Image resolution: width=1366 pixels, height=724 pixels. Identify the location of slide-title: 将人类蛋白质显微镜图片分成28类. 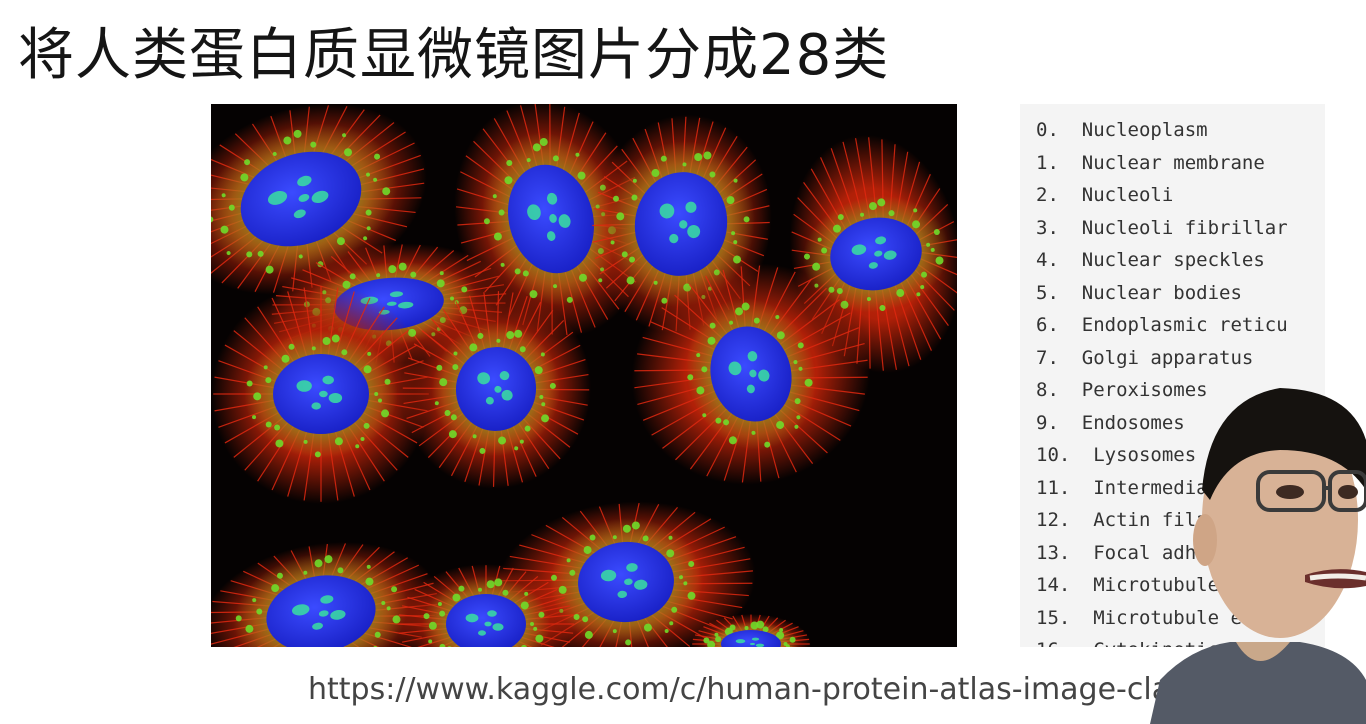
(454, 55).